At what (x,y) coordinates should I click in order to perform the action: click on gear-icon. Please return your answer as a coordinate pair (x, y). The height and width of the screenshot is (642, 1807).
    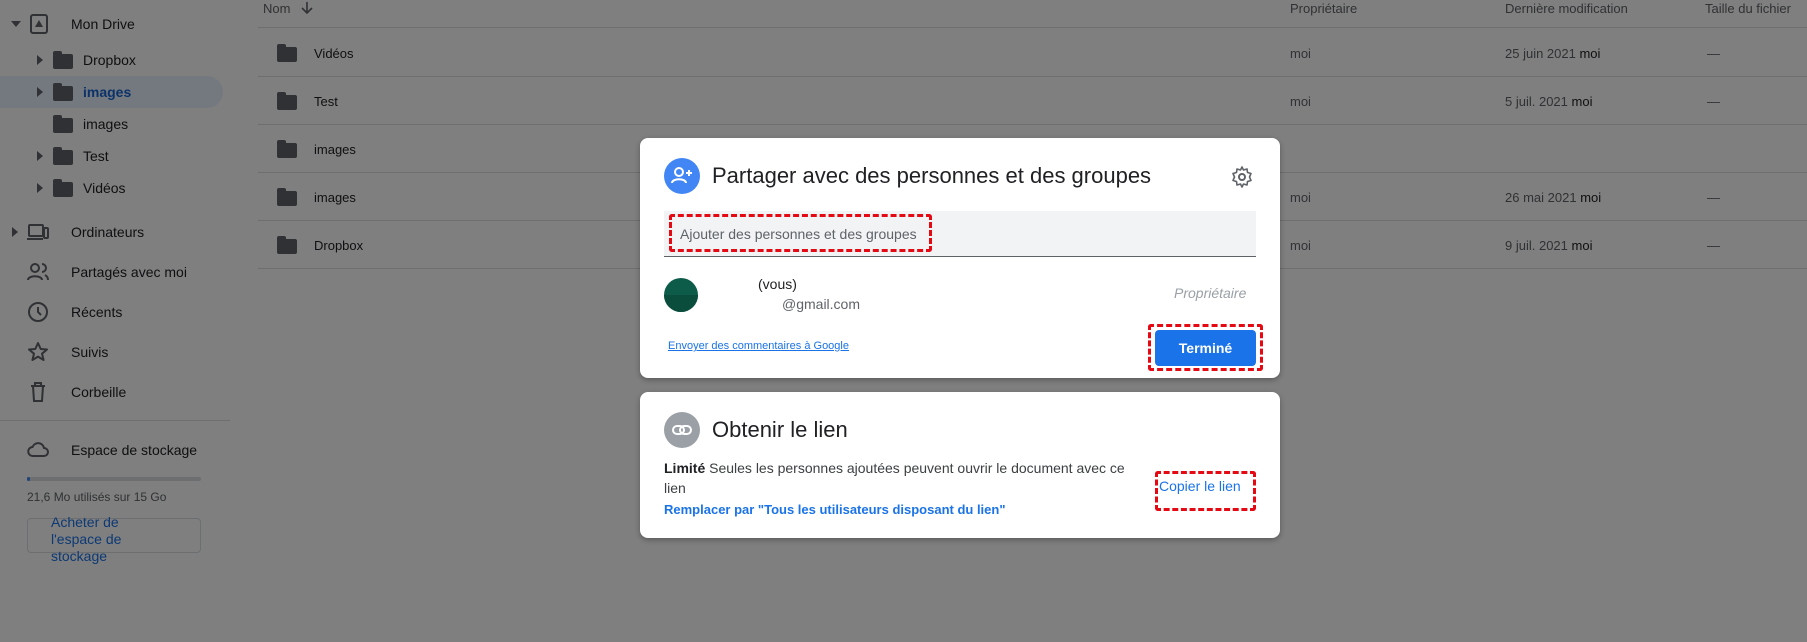
    Looking at the image, I should click on (1242, 177).